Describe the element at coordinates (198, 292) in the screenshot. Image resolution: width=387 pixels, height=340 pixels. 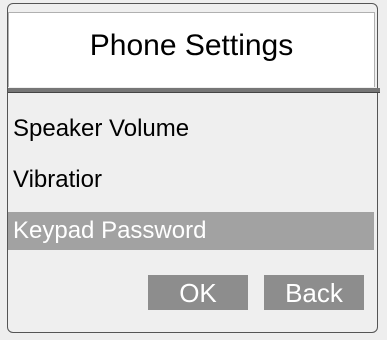
I see `ok-button: OK` at that location.